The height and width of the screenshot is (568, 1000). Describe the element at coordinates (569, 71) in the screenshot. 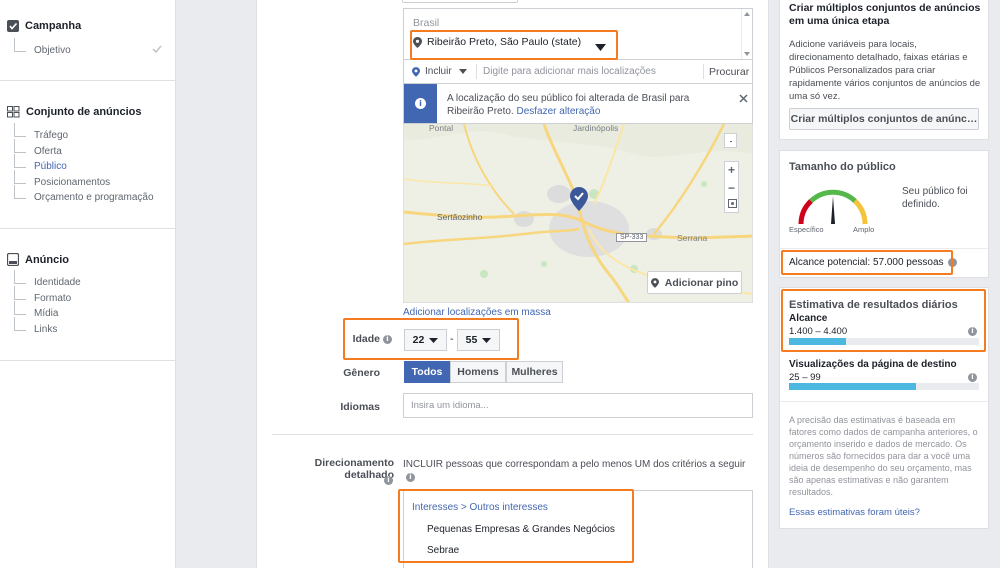

I see `location-search-input: Digite para adicionar mais localizações` at that location.